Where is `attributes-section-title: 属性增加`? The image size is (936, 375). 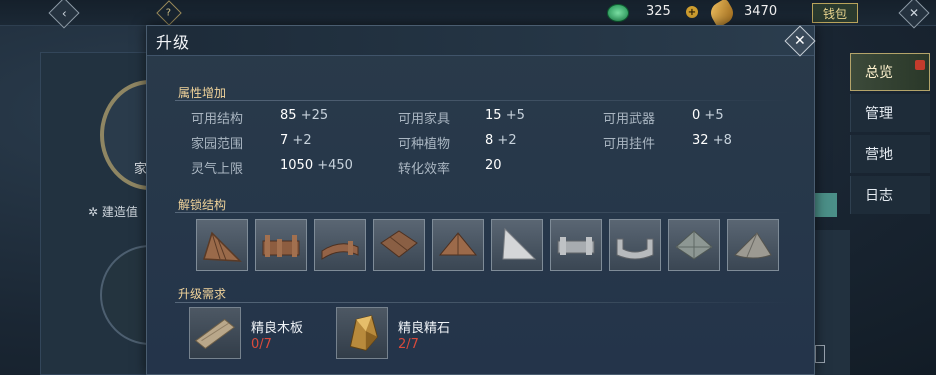
attributes-section-title: 属性增加 is located at coordinates (202, 93).